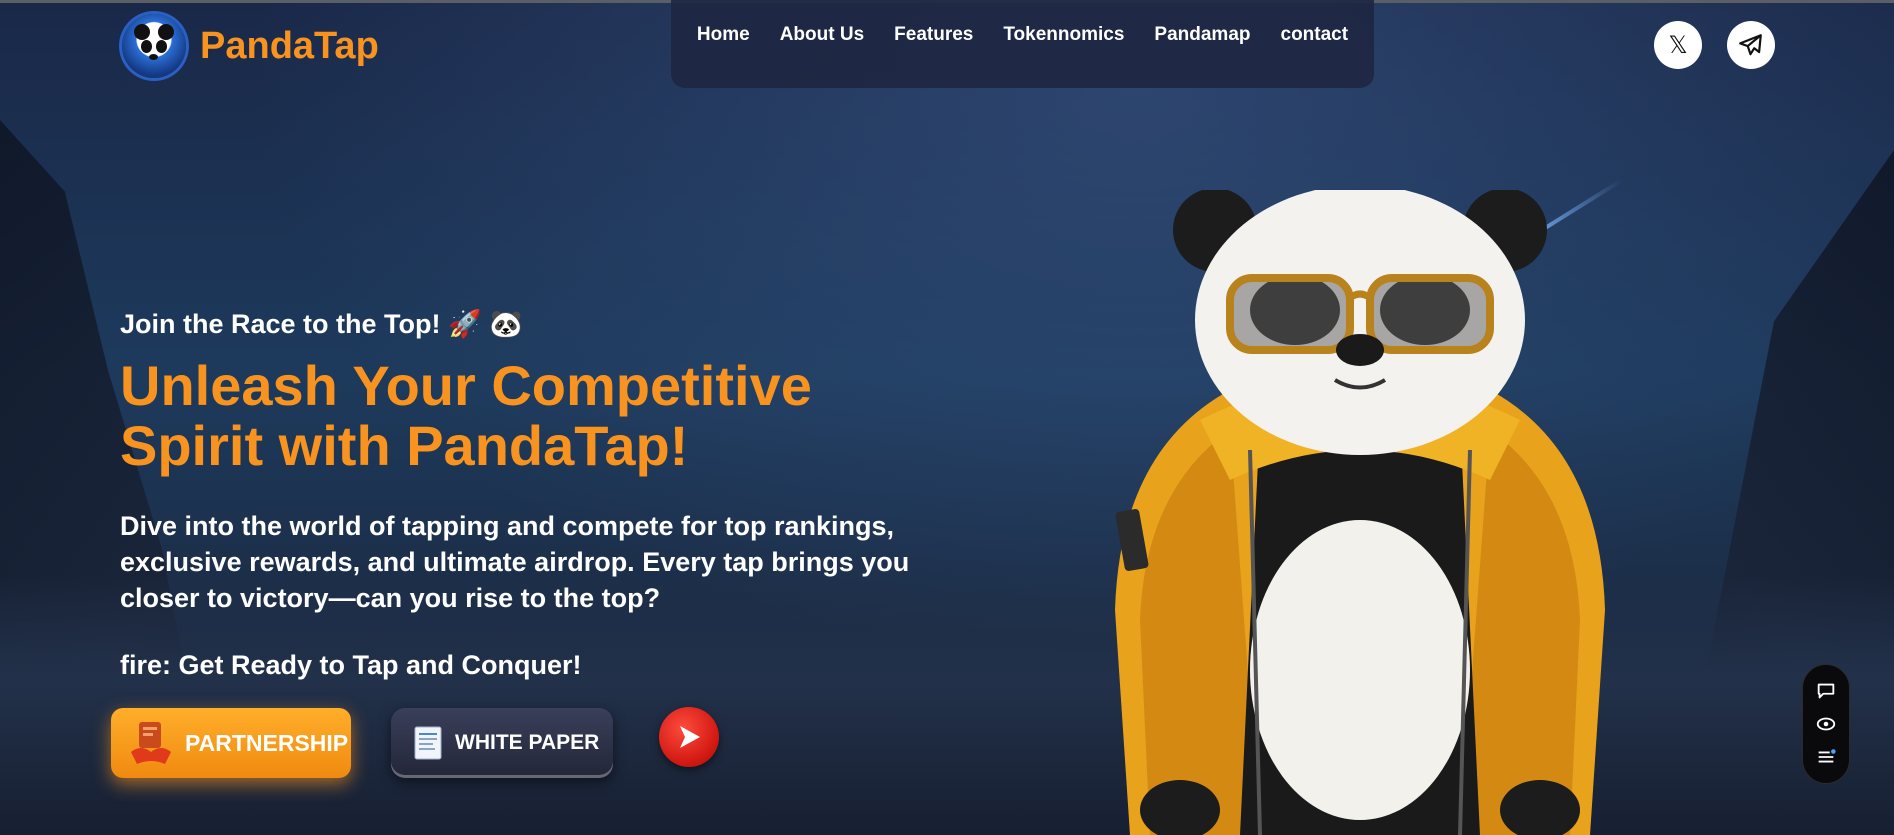 The image size is (1894, 835). I want to click on site-logo: PandaTap, so click(250, 46).